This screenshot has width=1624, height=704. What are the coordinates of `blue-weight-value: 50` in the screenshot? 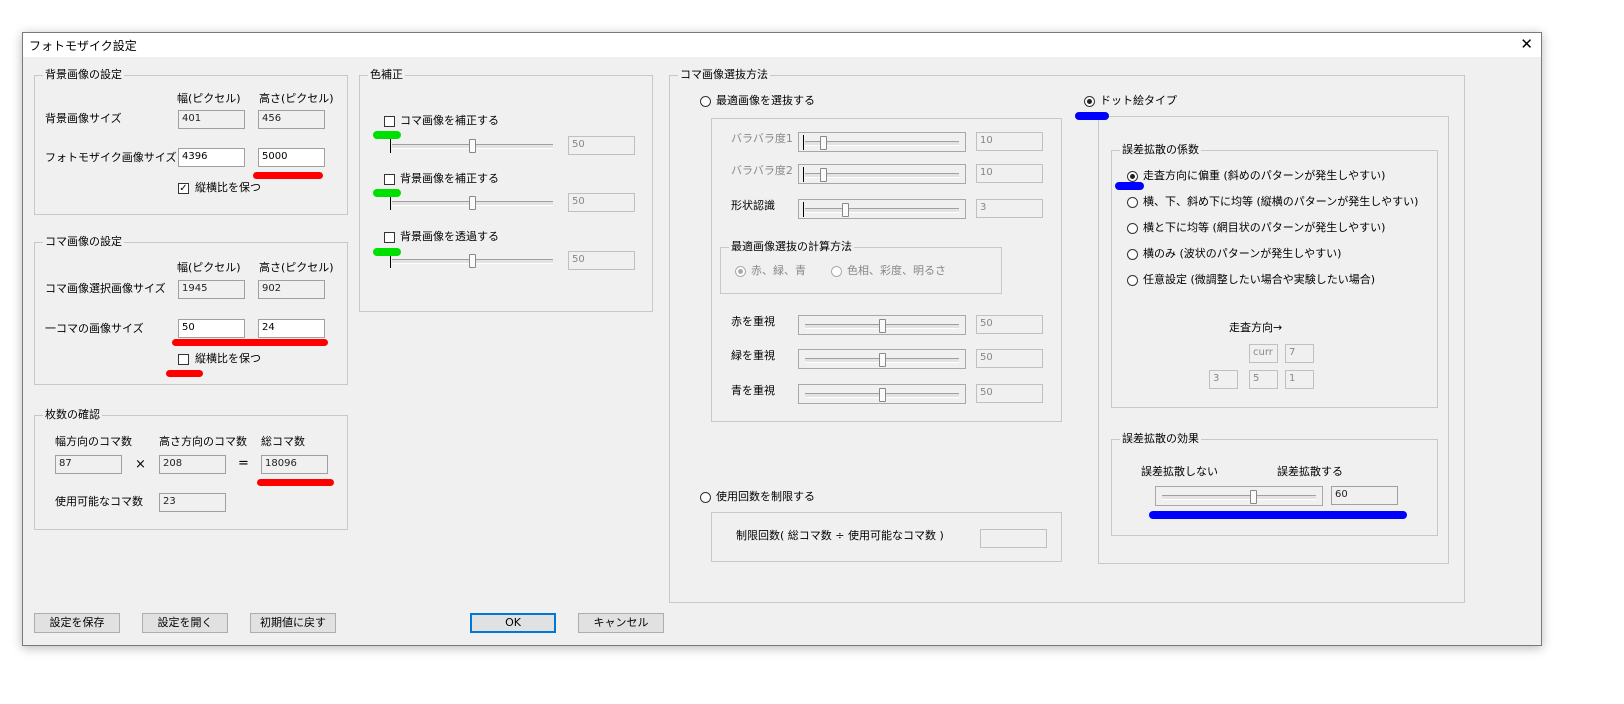 It's located at (1009, 393).